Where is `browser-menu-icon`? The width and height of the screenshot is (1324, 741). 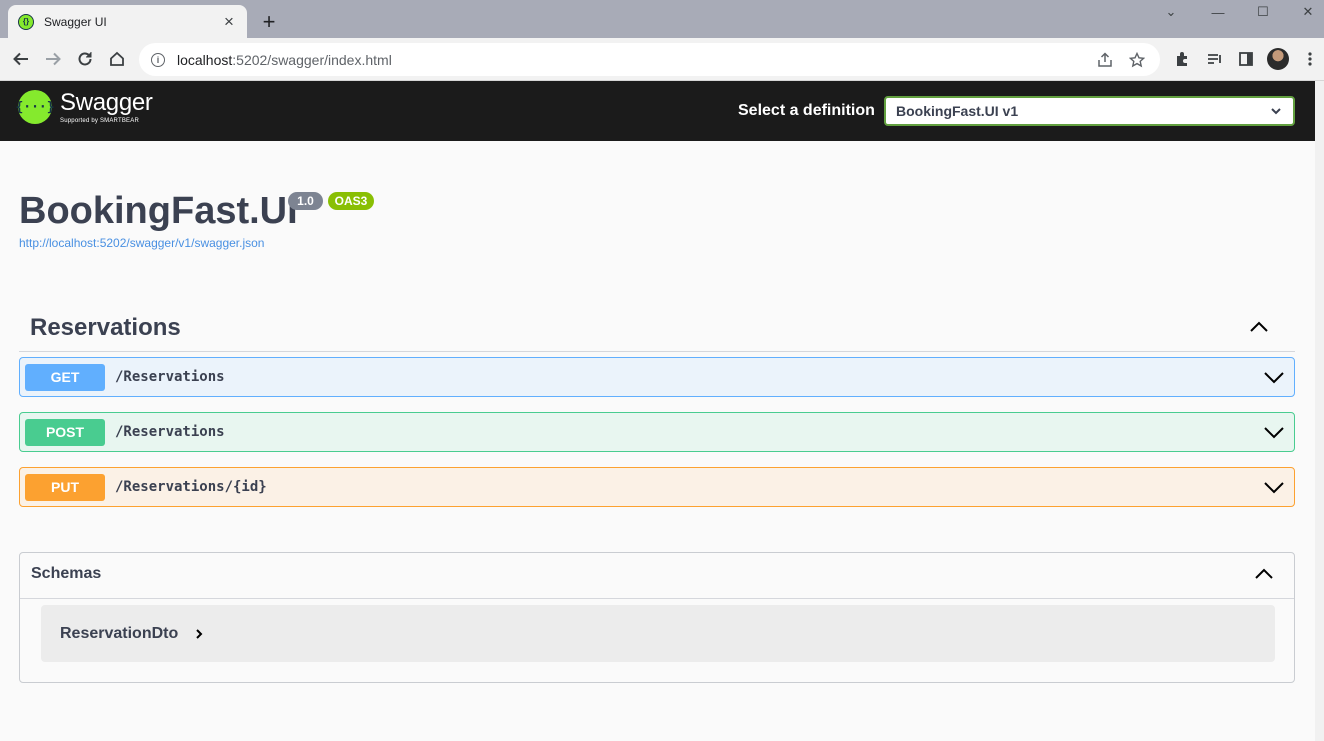
browser-menu-icon is located at coordinates (1310, 59).